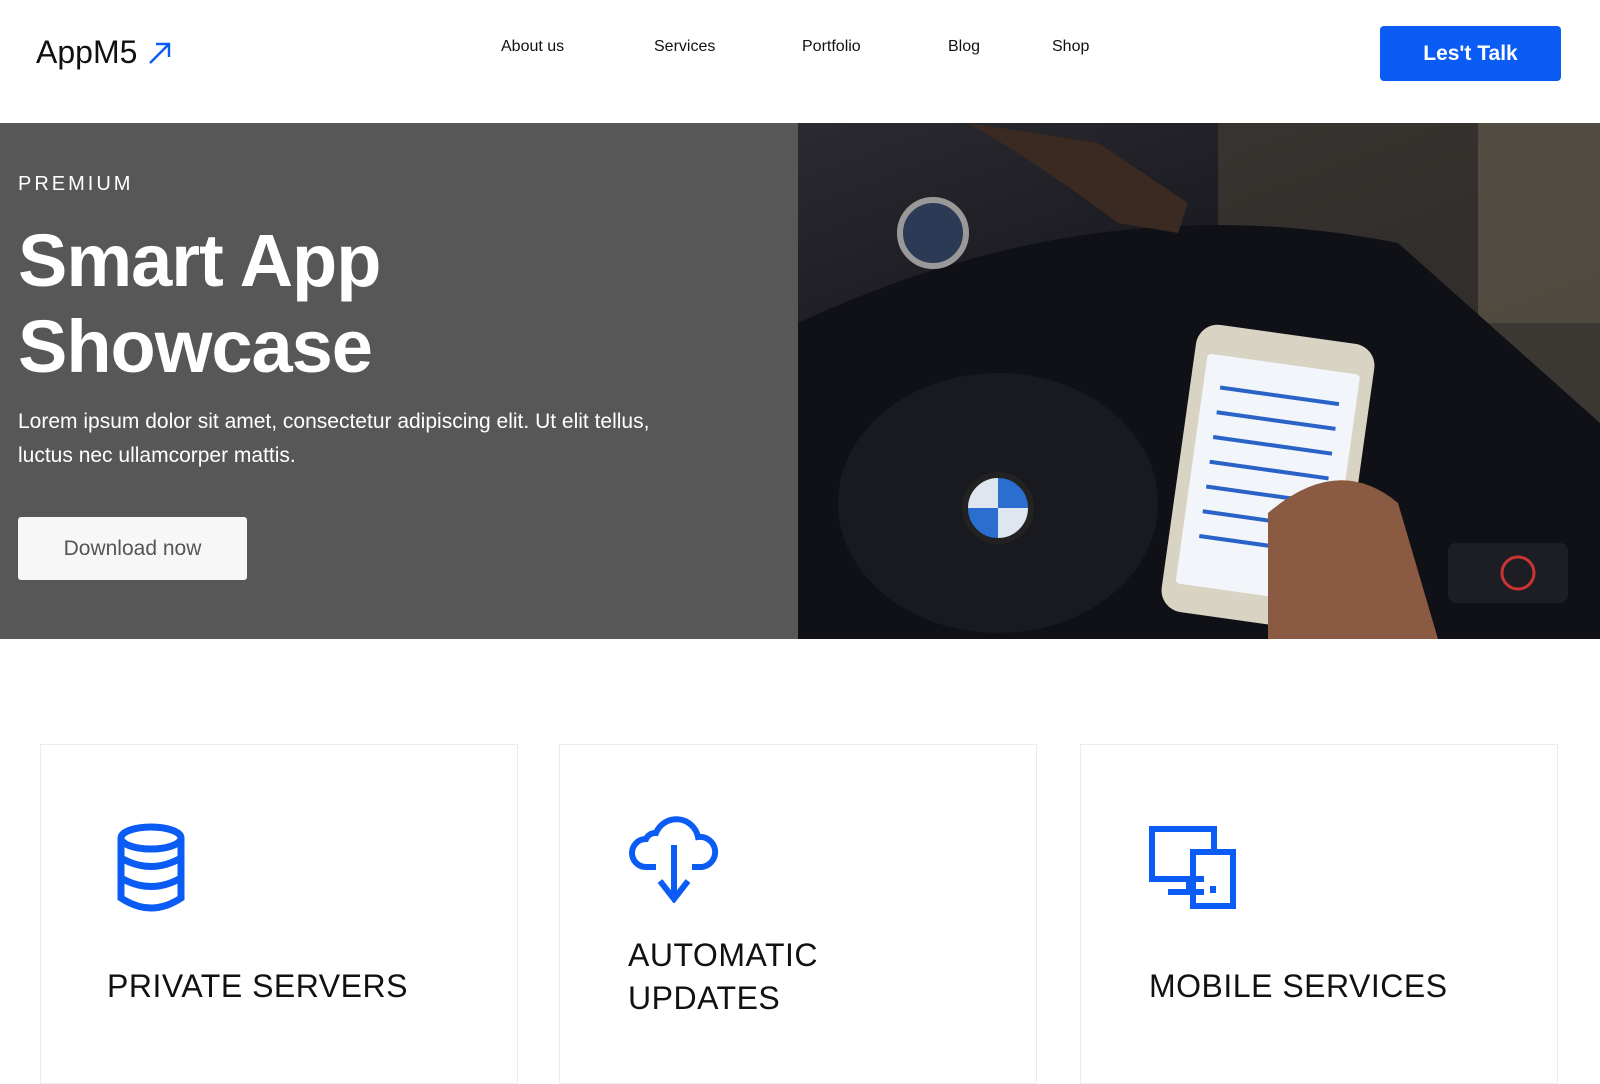 The width and height of the screenshot is (1600, 1084). What do you see at coordinates (798, 914) in the screenshot?
I see `feature-card-automatic-updates: AUTOMATIC UPDATES` at bounding box center [798, 914].